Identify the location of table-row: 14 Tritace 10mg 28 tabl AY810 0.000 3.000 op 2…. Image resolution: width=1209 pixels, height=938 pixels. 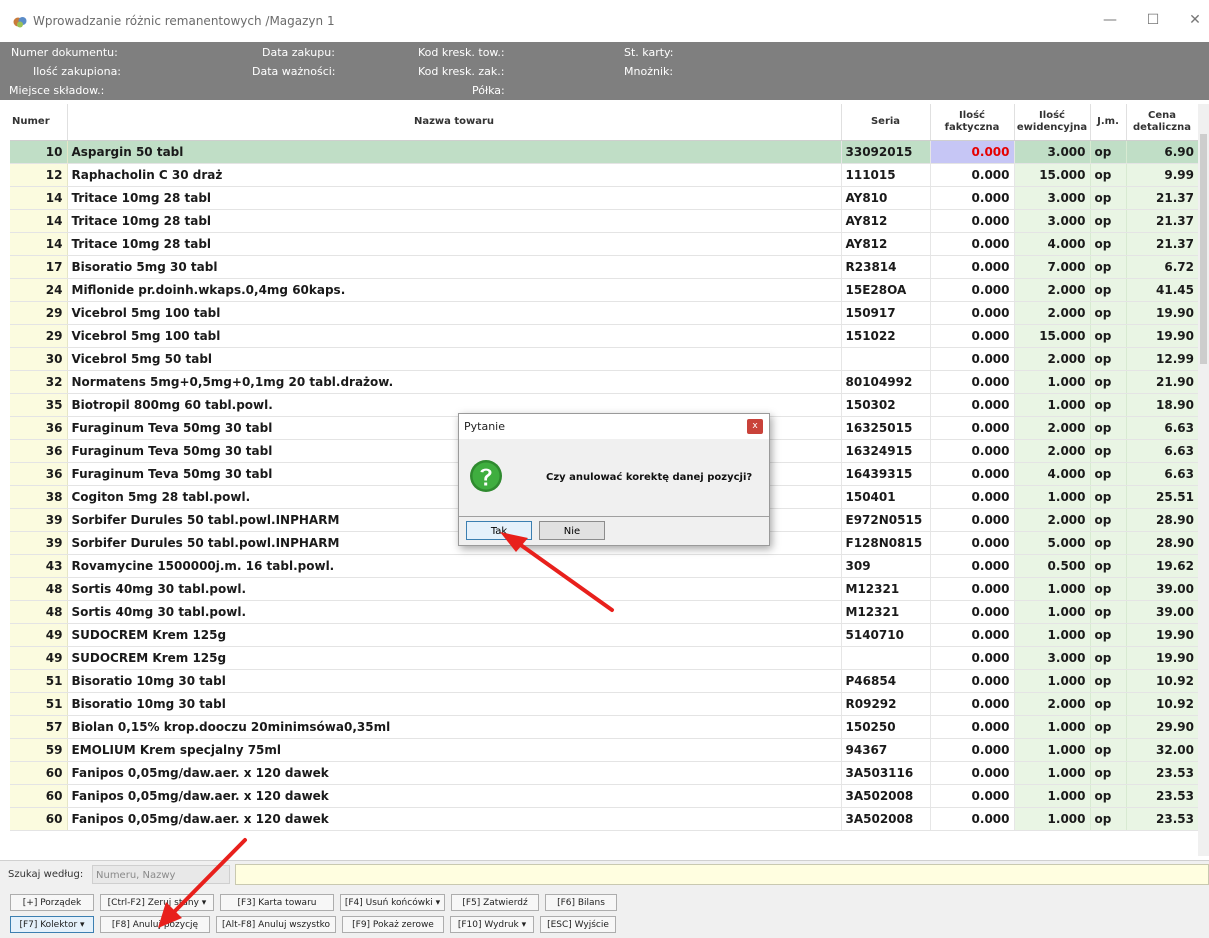
(604, 198).